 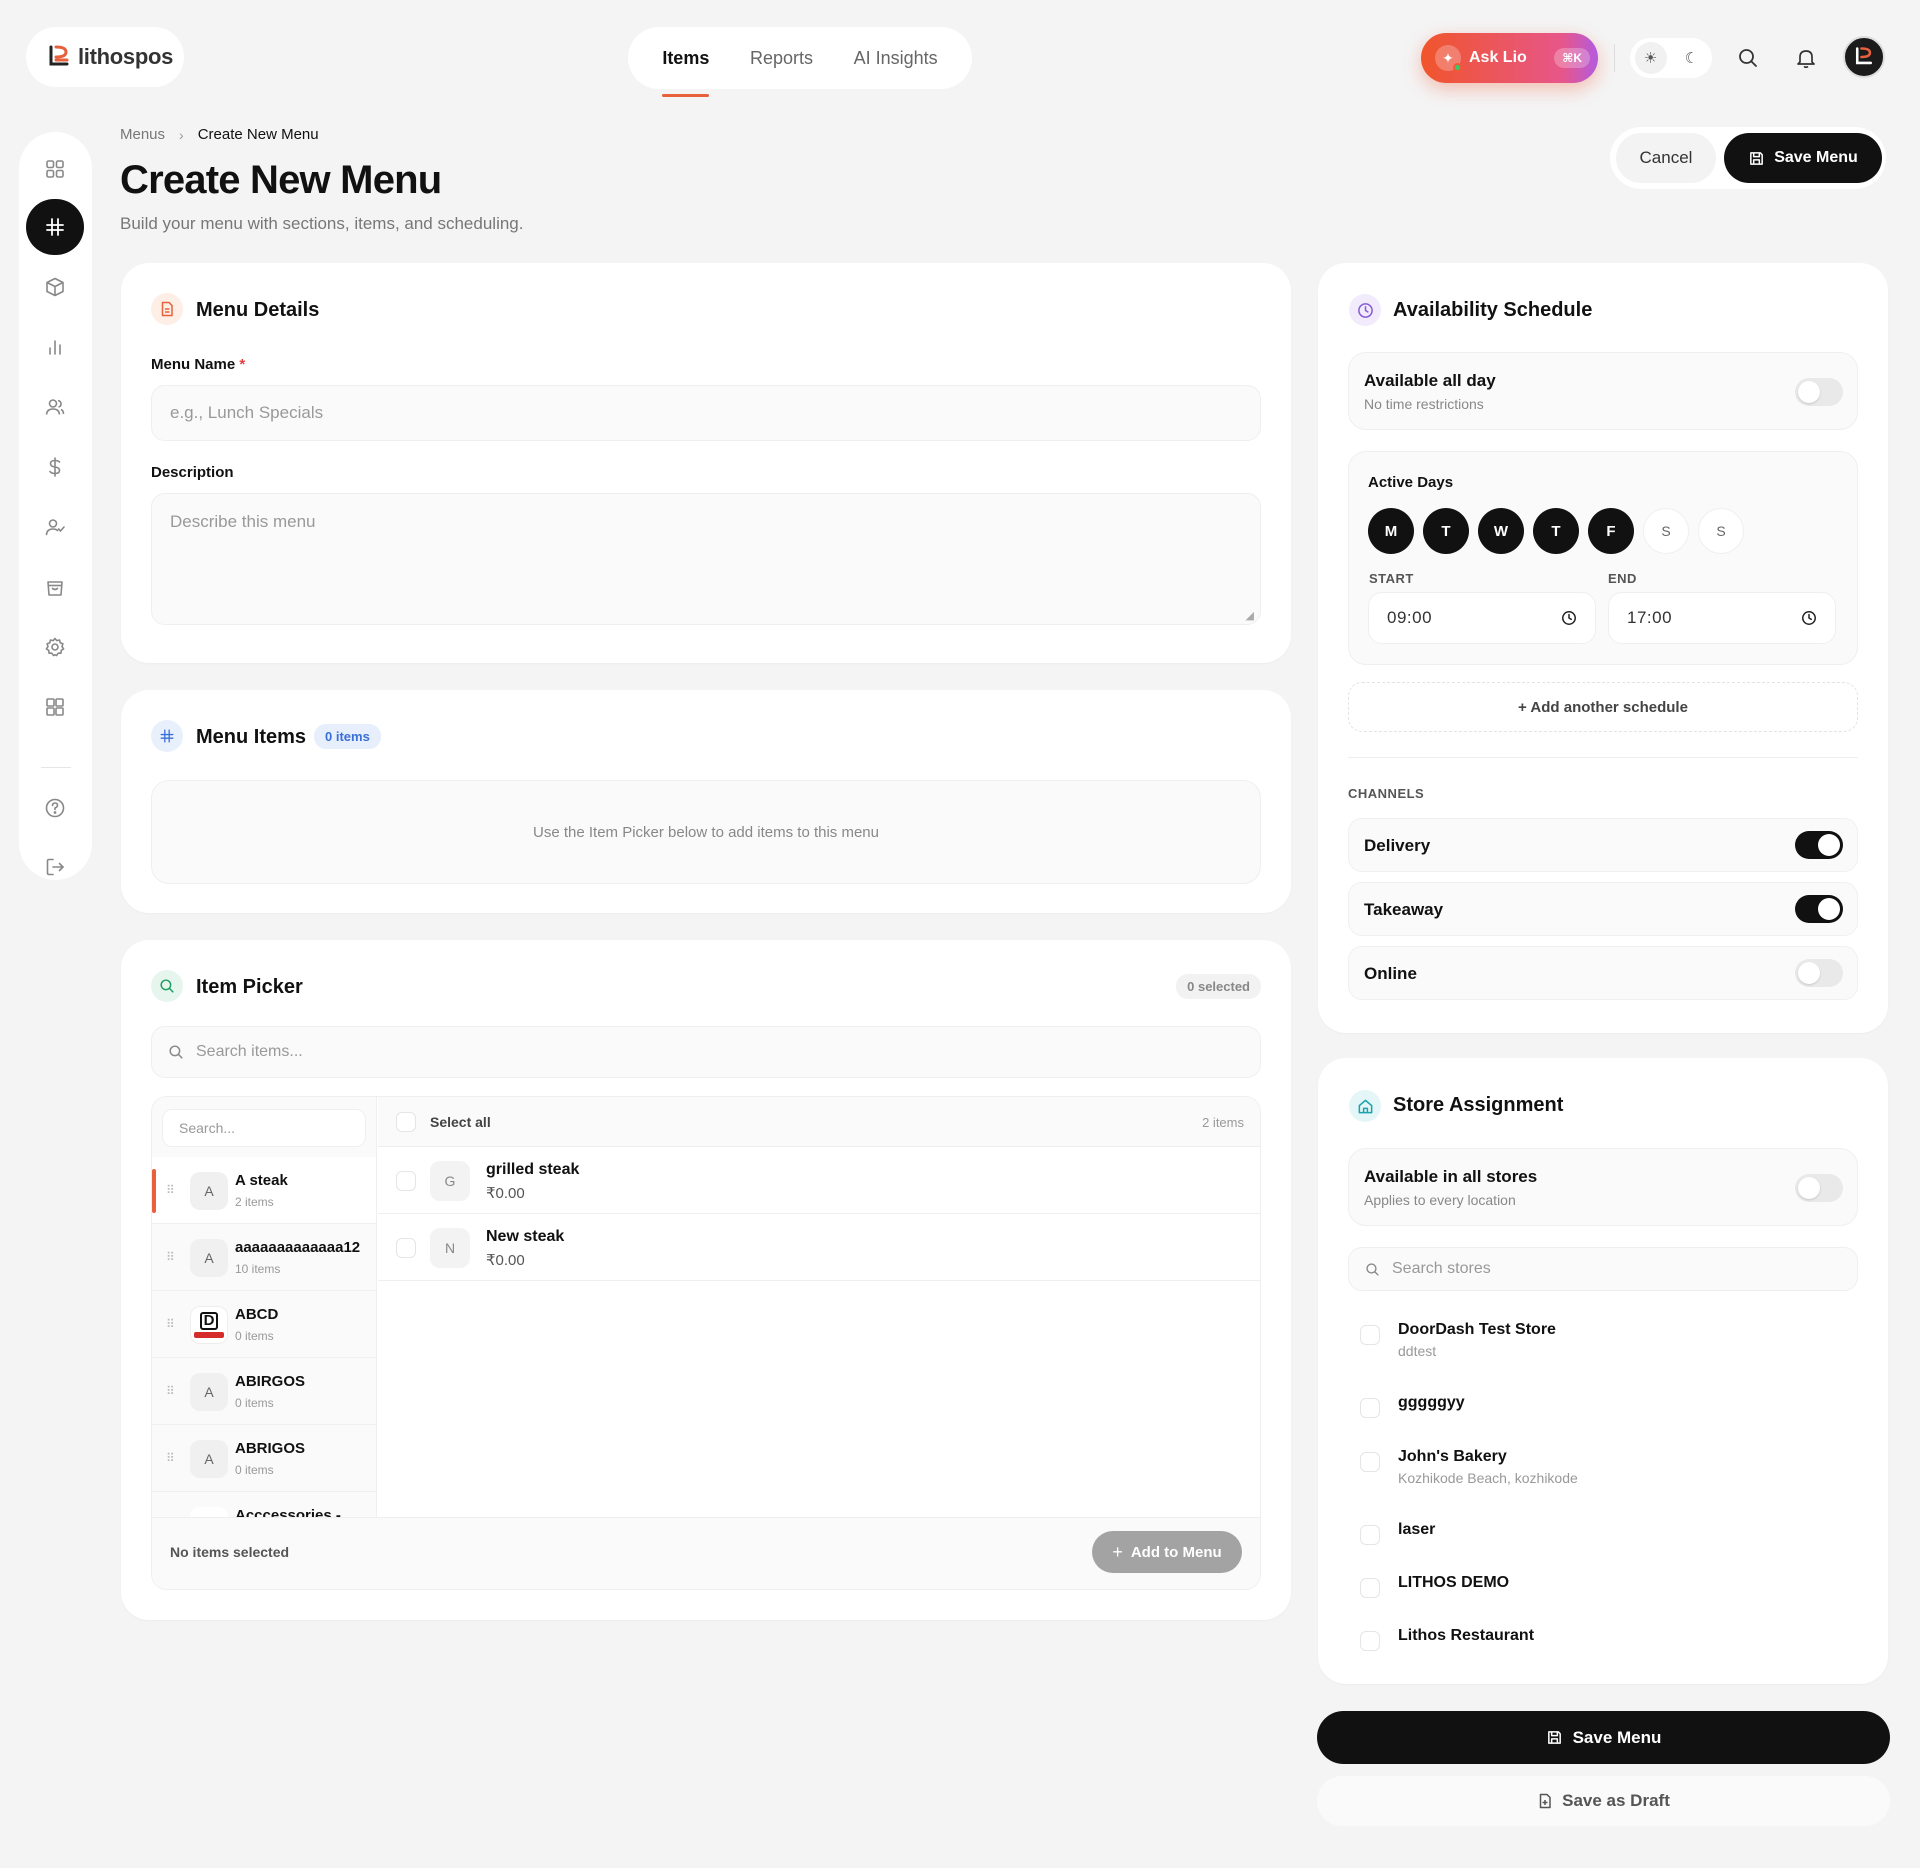 What do you see at coordinates (264, 1324) in the screenshot?
I see `category-row: ⠿ D ABCD 0 items` at bounding box center [264, 1324].